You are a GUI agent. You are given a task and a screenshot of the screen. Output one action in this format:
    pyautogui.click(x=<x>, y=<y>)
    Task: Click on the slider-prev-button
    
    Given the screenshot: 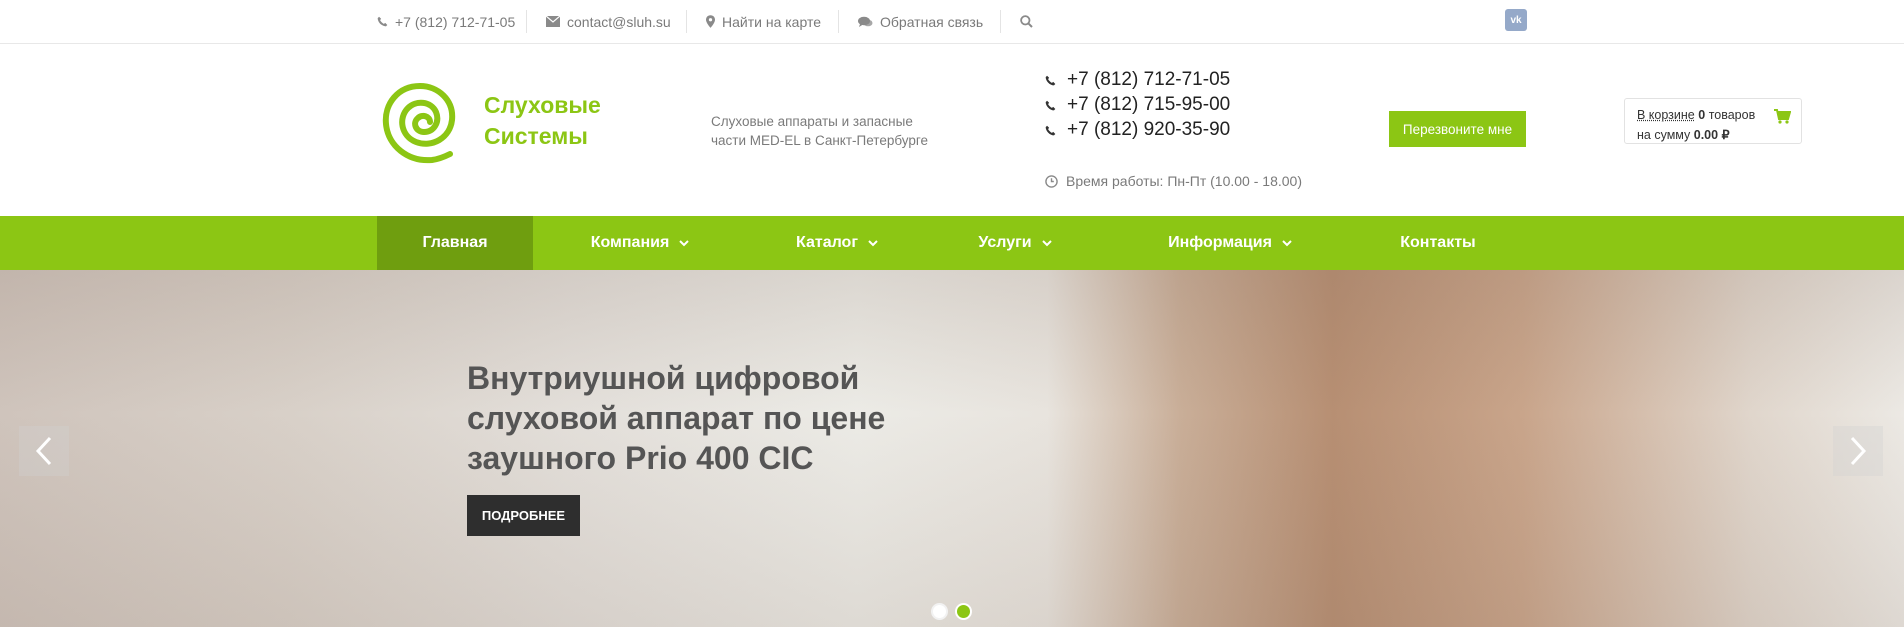 What is the action you would take?
    pyautogui.click(x=44, y=451)
    